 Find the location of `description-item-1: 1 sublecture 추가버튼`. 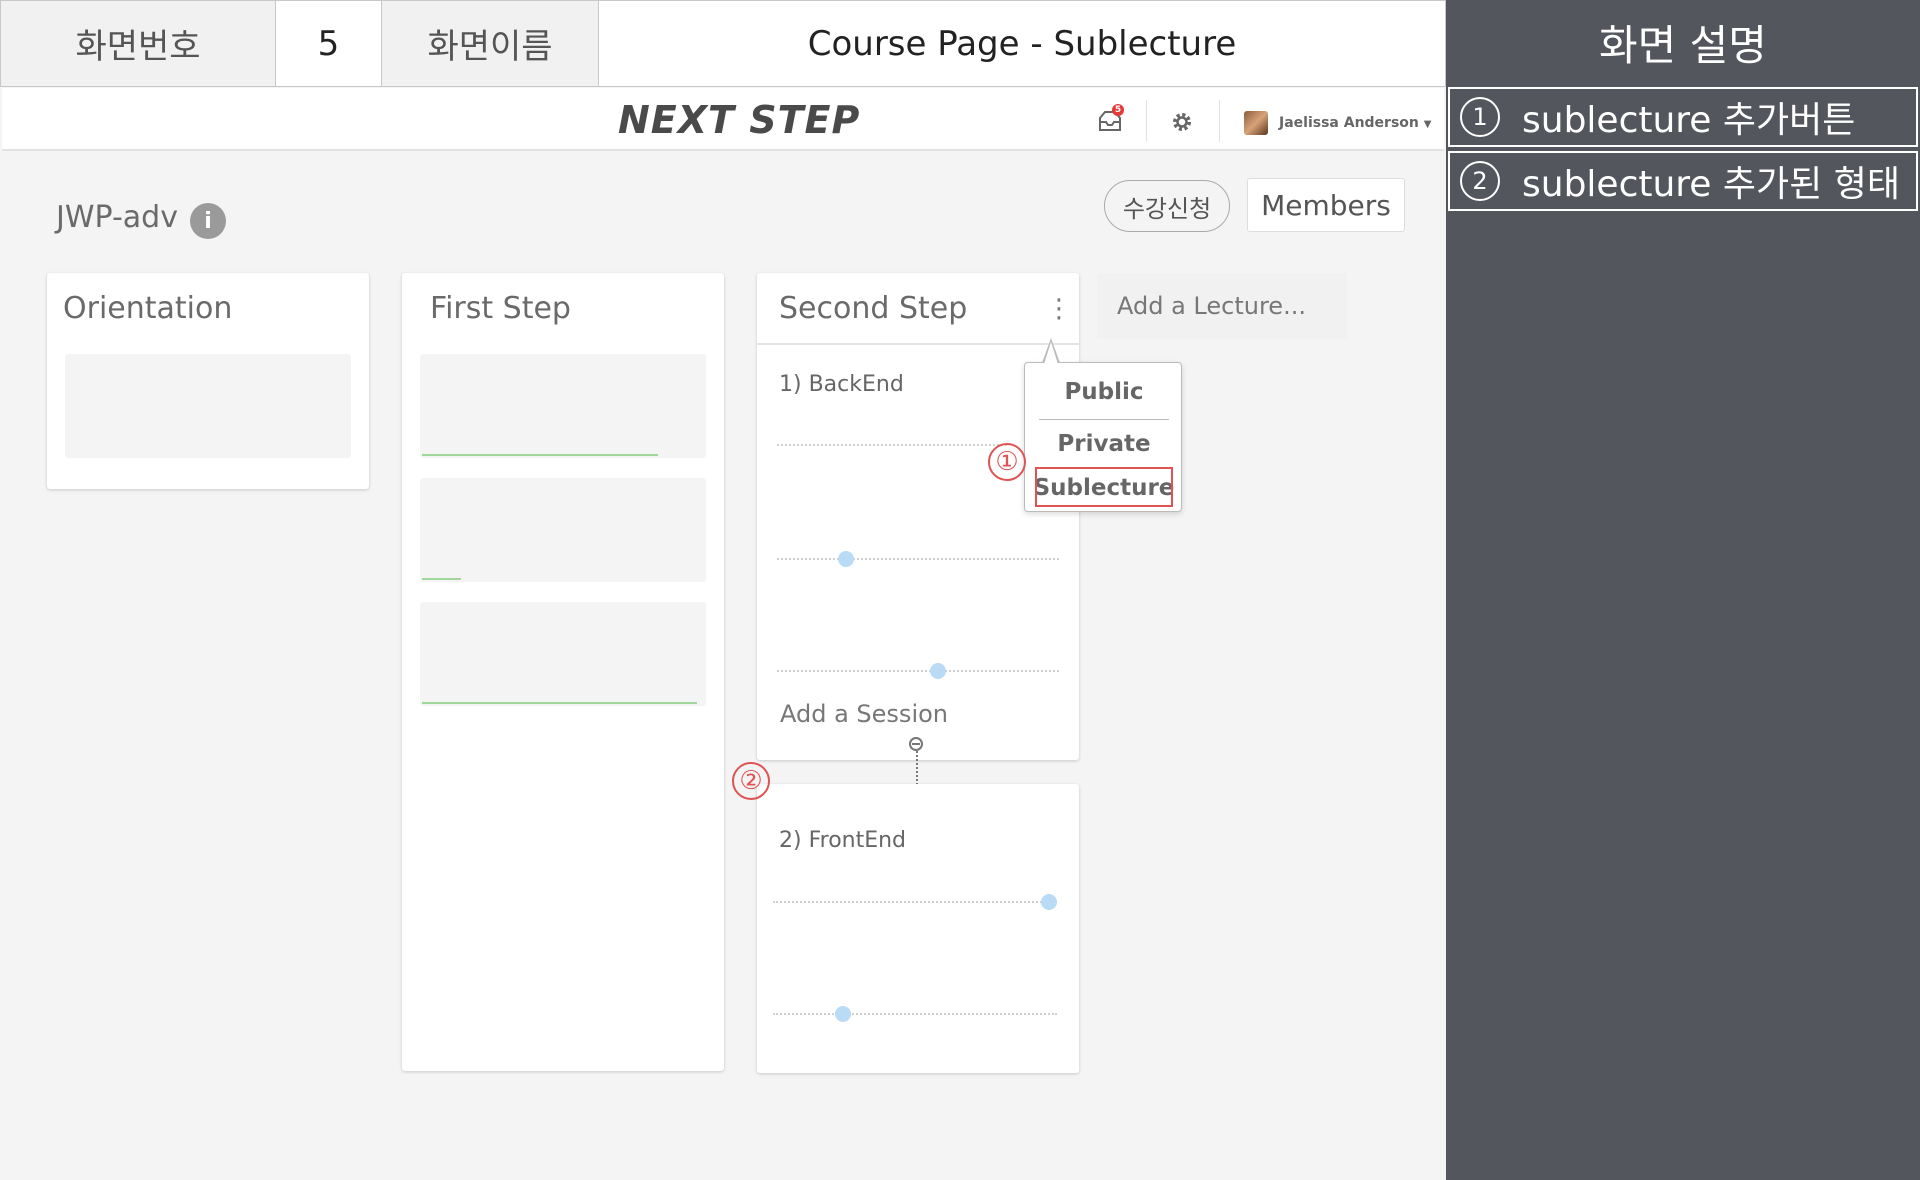

description-item-1: 1 sublecture 추가버튼 is located at coordinates (1683, 117).